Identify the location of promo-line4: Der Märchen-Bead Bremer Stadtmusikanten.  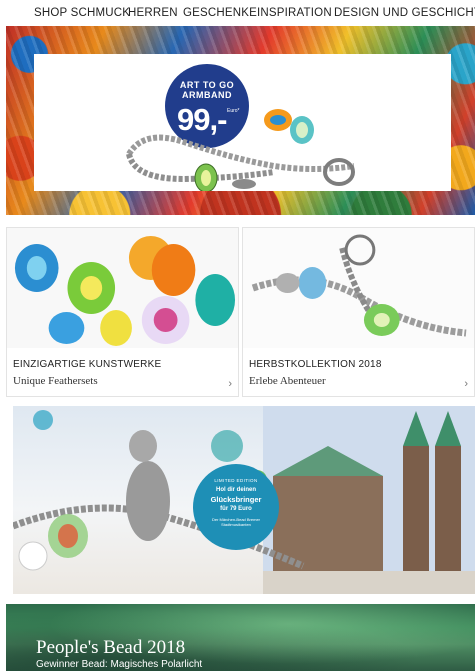
(236, 522).